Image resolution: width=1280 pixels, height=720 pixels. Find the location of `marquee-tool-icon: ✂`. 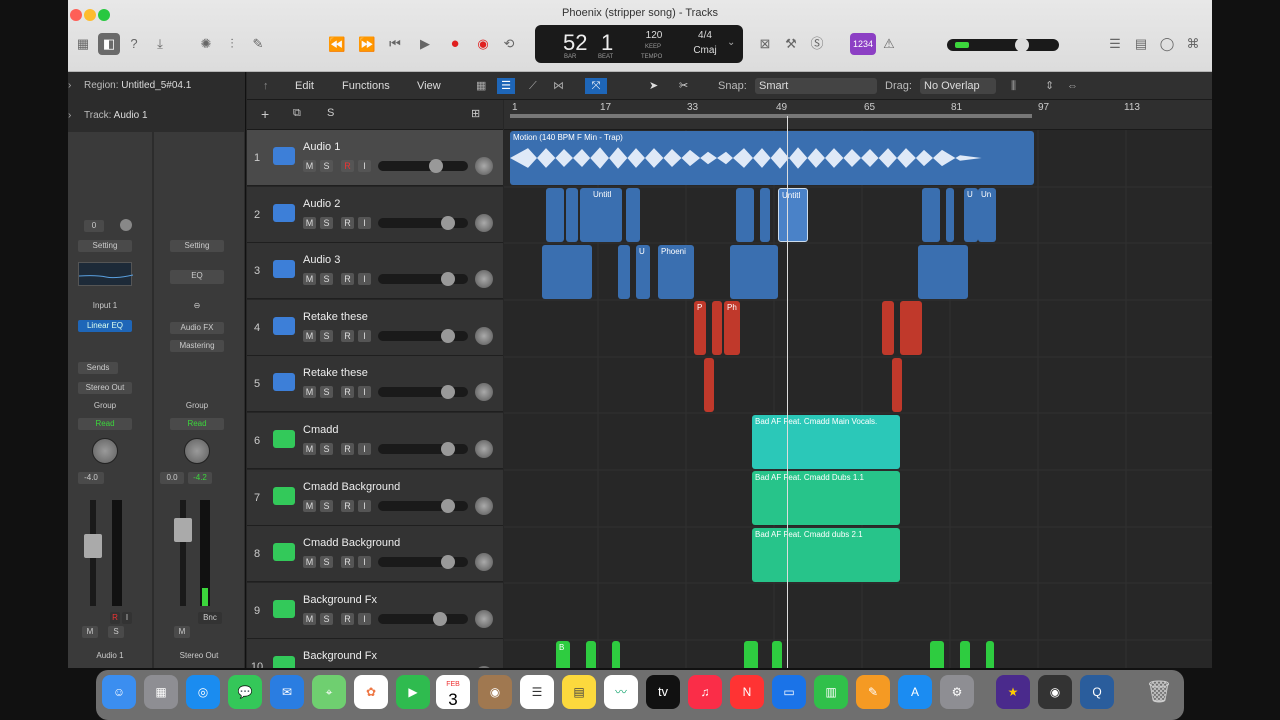

marquee-tool-icon: ✂ is located at coordinates (683, 86).